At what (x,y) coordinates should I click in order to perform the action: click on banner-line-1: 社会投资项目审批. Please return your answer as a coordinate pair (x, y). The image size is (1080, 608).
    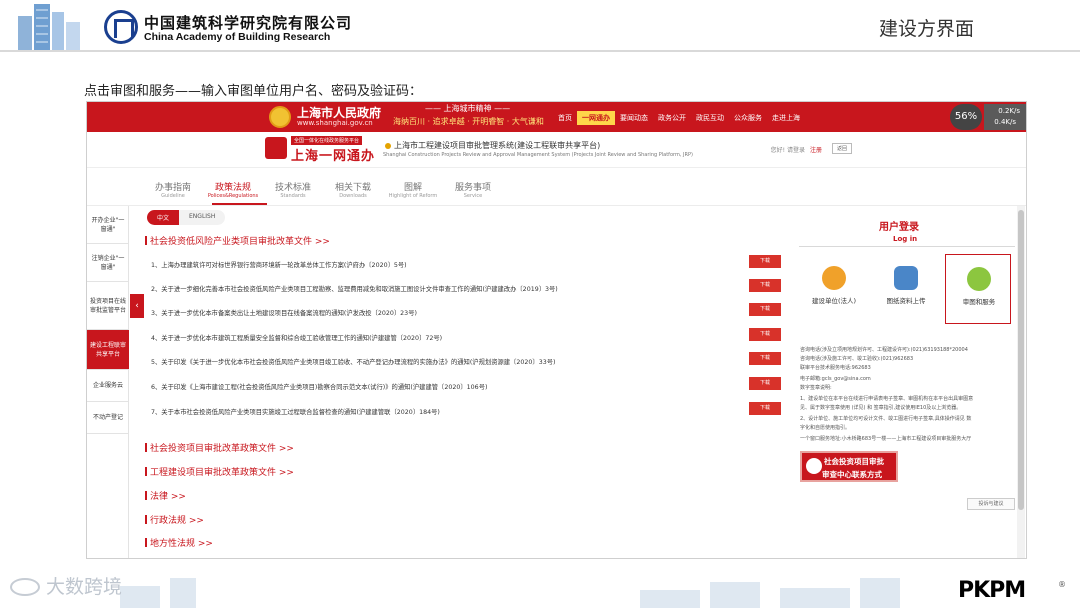
    Looking at the image, I should click on (854, 461).